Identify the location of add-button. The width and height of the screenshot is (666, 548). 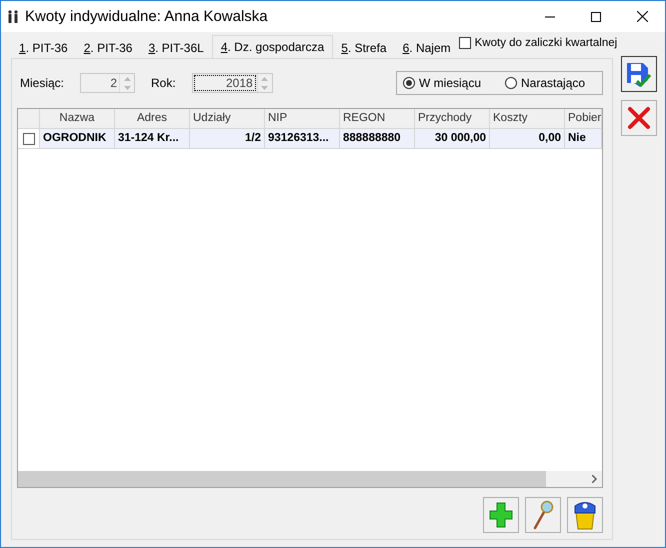
(501, 515).